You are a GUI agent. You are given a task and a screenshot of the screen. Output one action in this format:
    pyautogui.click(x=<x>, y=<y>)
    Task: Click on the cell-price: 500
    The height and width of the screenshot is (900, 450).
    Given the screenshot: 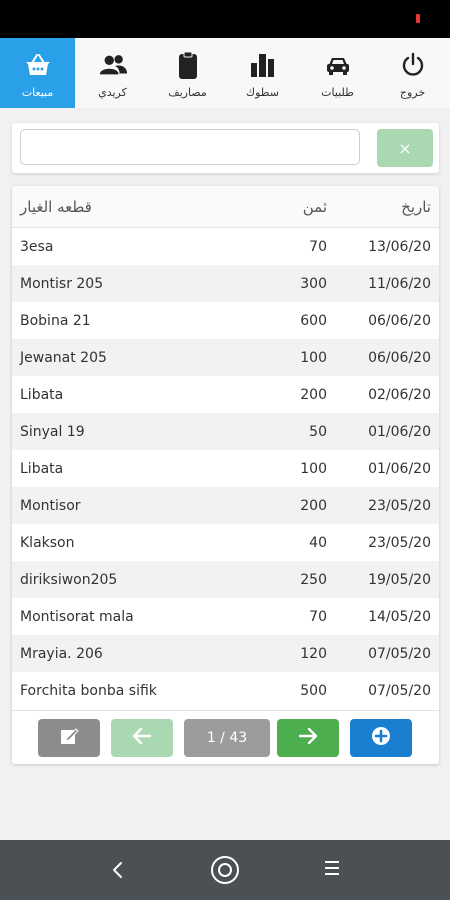 What is the action you would take?
    pyautogui.click(x=313, y=690)
    